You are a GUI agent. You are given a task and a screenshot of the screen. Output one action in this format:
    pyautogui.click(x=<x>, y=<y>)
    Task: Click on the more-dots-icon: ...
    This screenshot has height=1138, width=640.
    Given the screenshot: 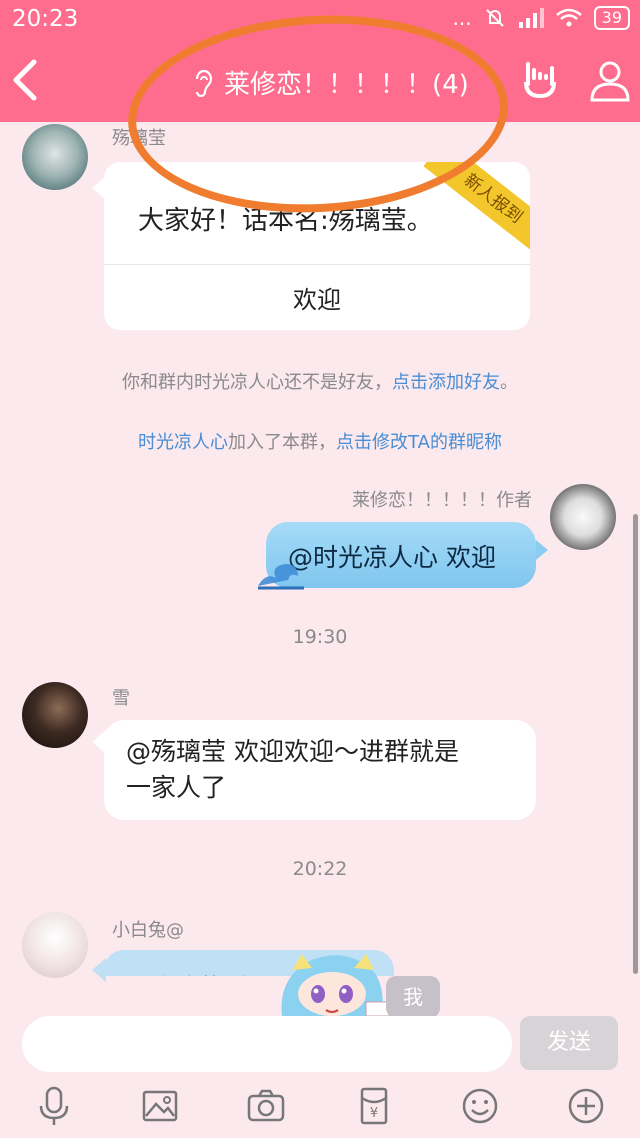 What is the action you would take?
    pyautogui.click(x=462, y=18)
    